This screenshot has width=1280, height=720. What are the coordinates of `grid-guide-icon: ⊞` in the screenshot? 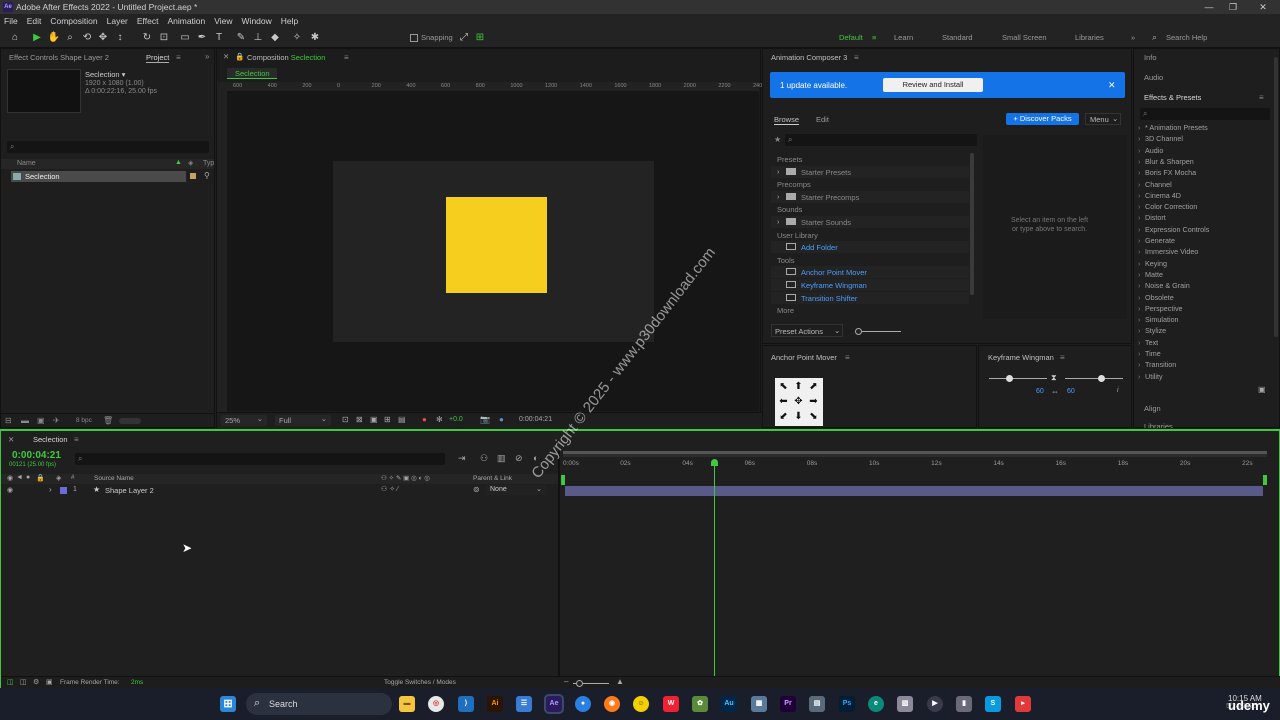 It's located at (387, 419).